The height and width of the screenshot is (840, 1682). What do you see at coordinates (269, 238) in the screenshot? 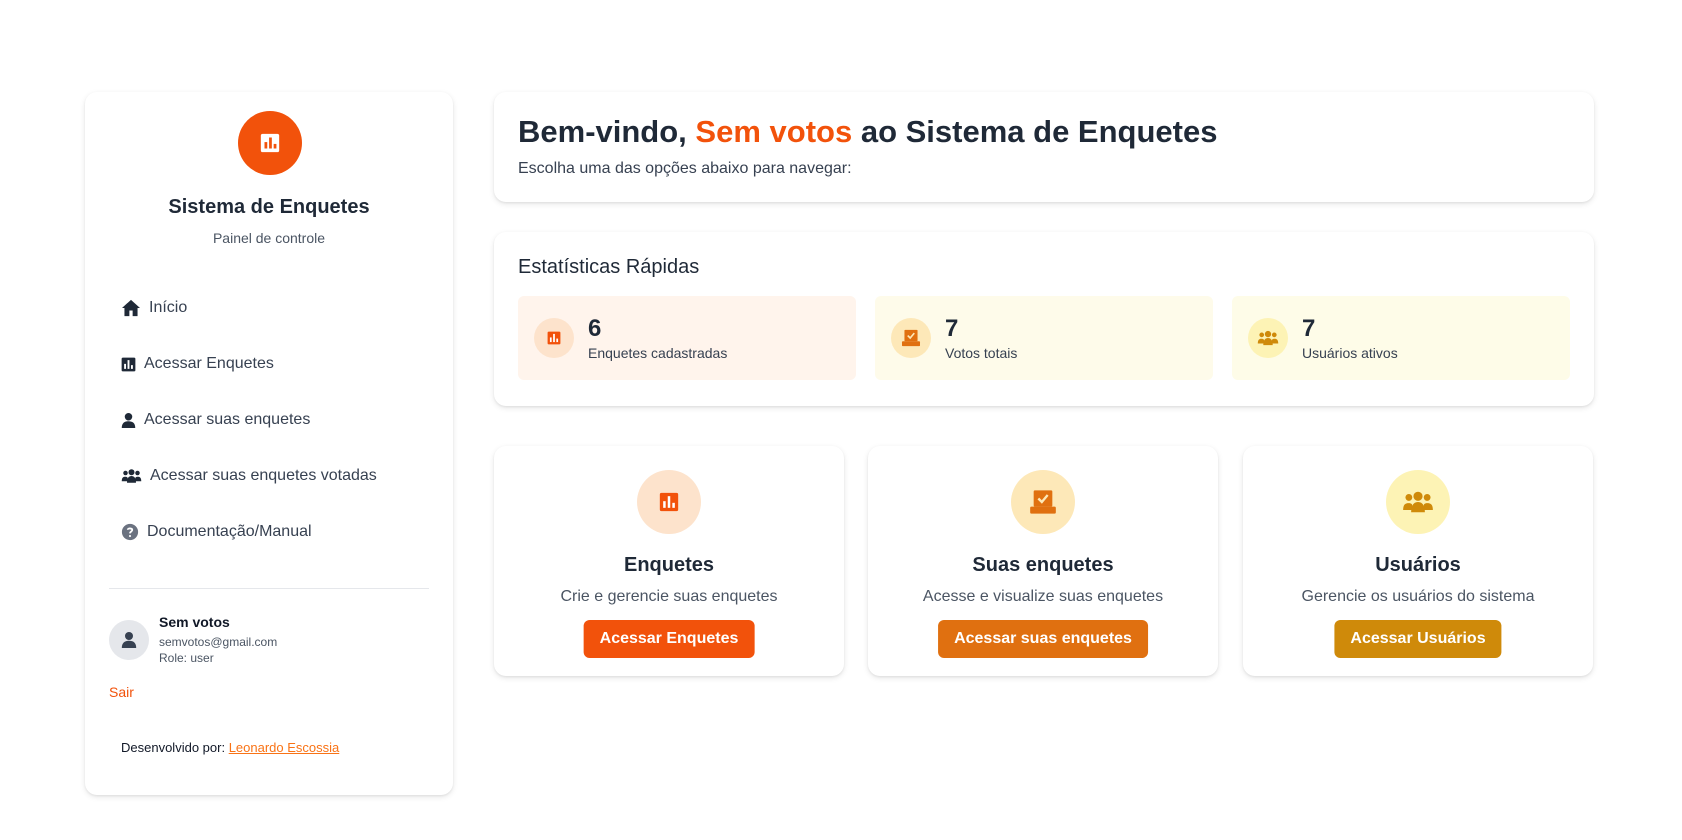
I see `app-subtitle: Painel de controle` at bounding box center [269, 238].